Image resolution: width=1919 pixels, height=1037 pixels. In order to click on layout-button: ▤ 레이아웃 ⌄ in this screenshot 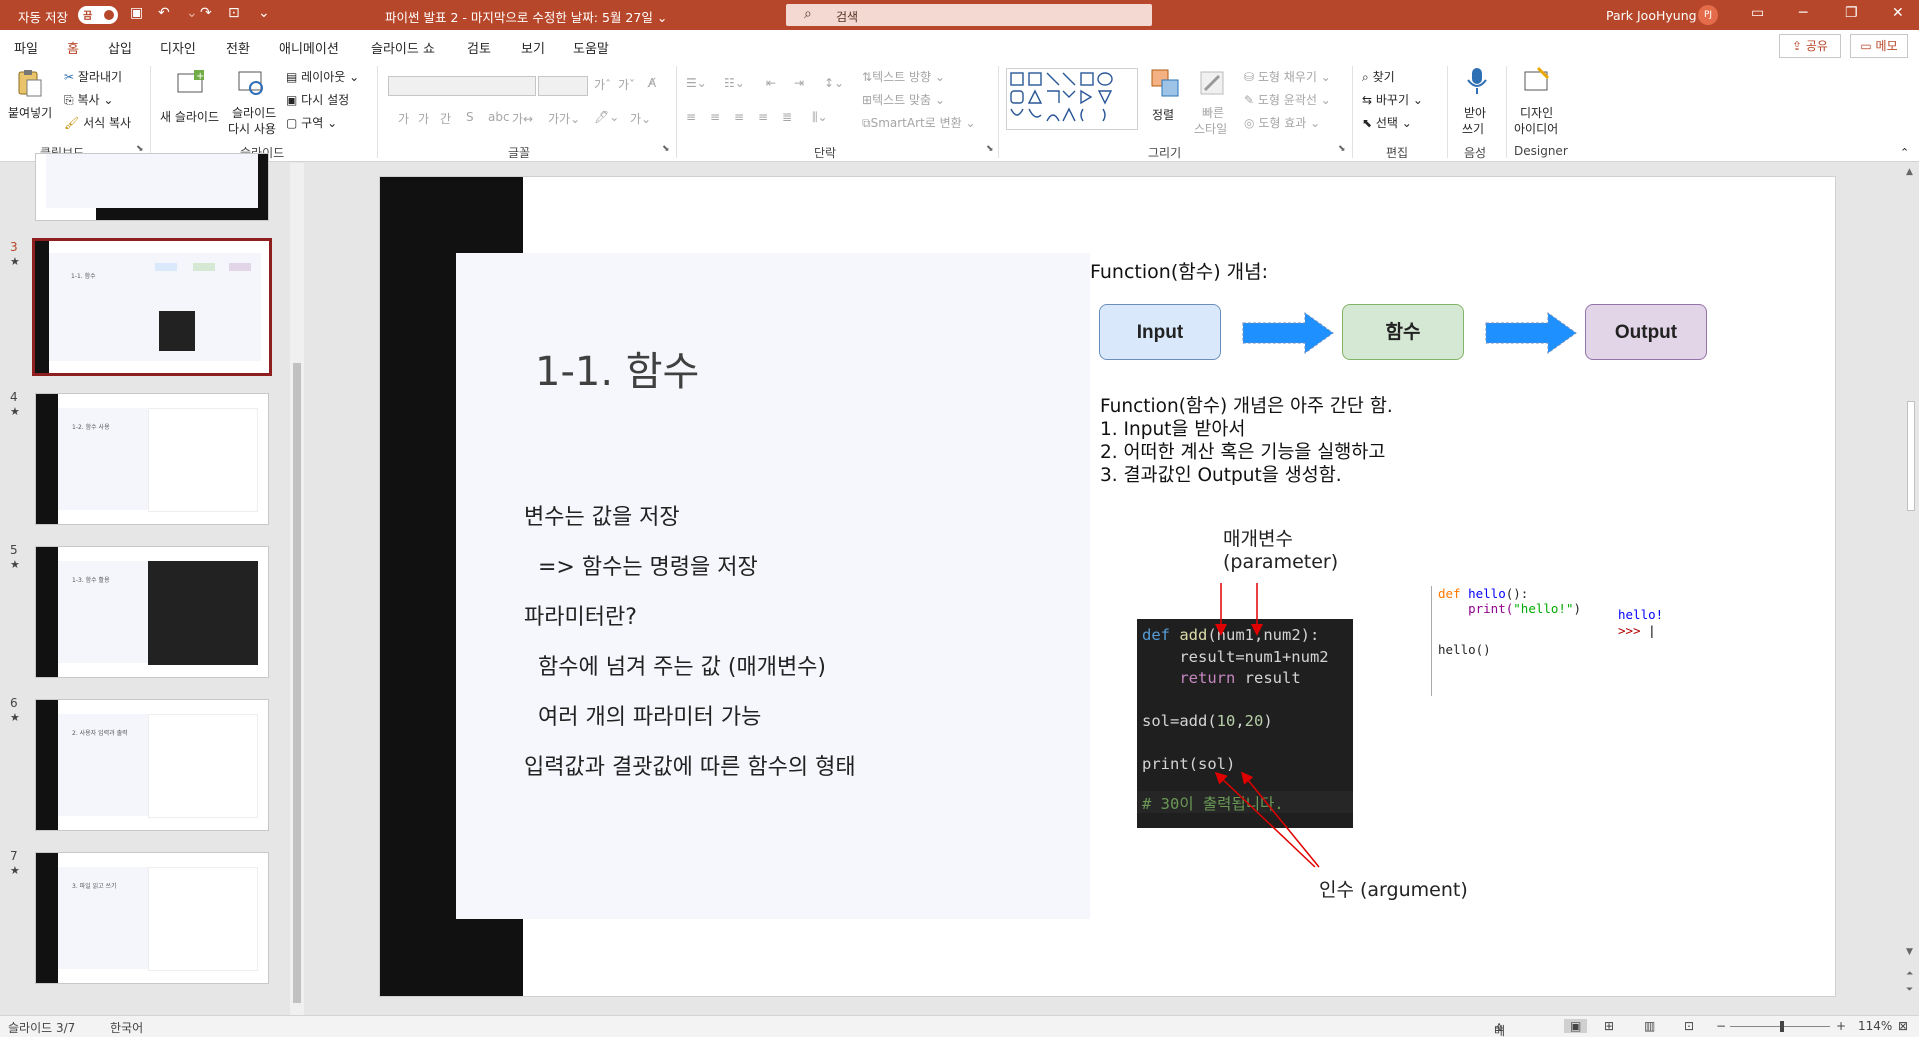, I will do `click(322, 76)`.